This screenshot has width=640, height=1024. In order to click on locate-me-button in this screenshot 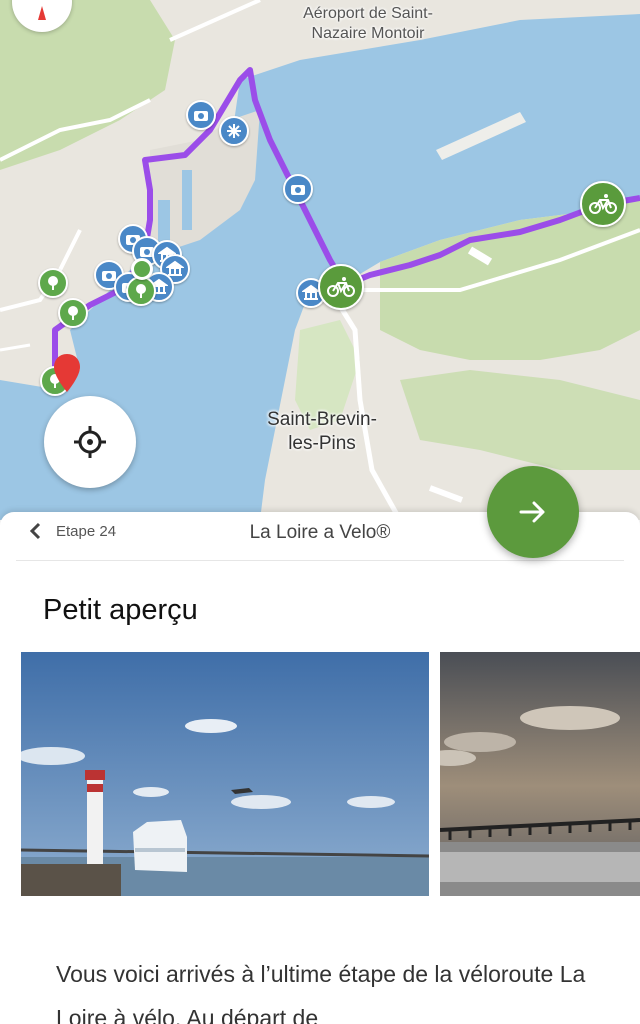, I will do `click(90, 442)`.